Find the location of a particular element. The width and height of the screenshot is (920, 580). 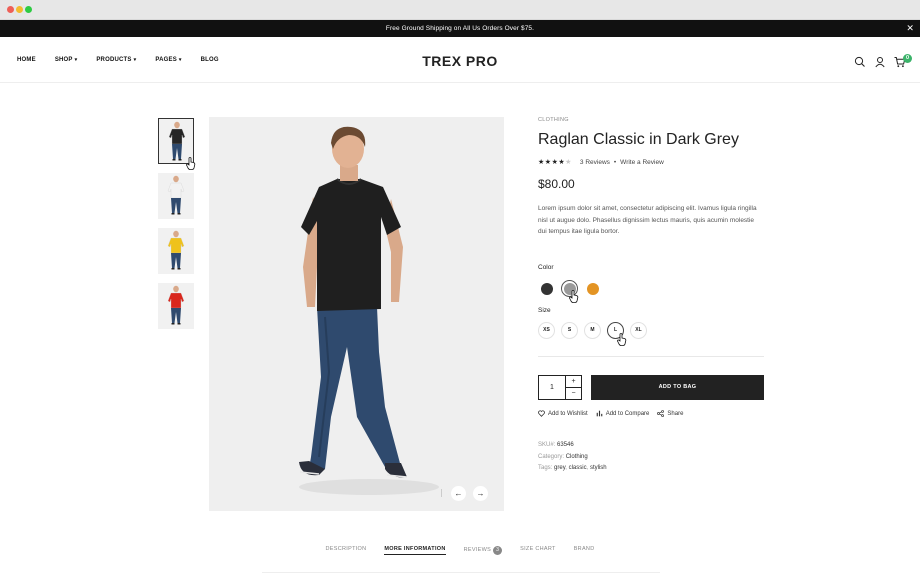

size-option-xs: XS is located at coordinates (546, 330).